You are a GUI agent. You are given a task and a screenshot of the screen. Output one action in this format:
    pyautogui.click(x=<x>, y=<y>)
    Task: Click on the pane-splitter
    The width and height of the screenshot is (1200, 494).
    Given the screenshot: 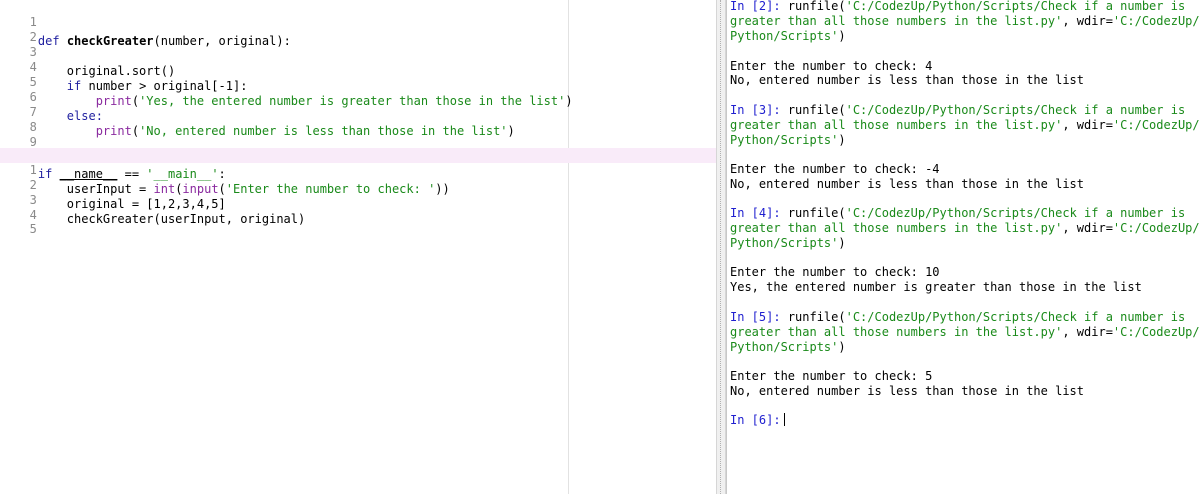 What is the action you would take?
    pyautogui.click(x=721, y=247)
    